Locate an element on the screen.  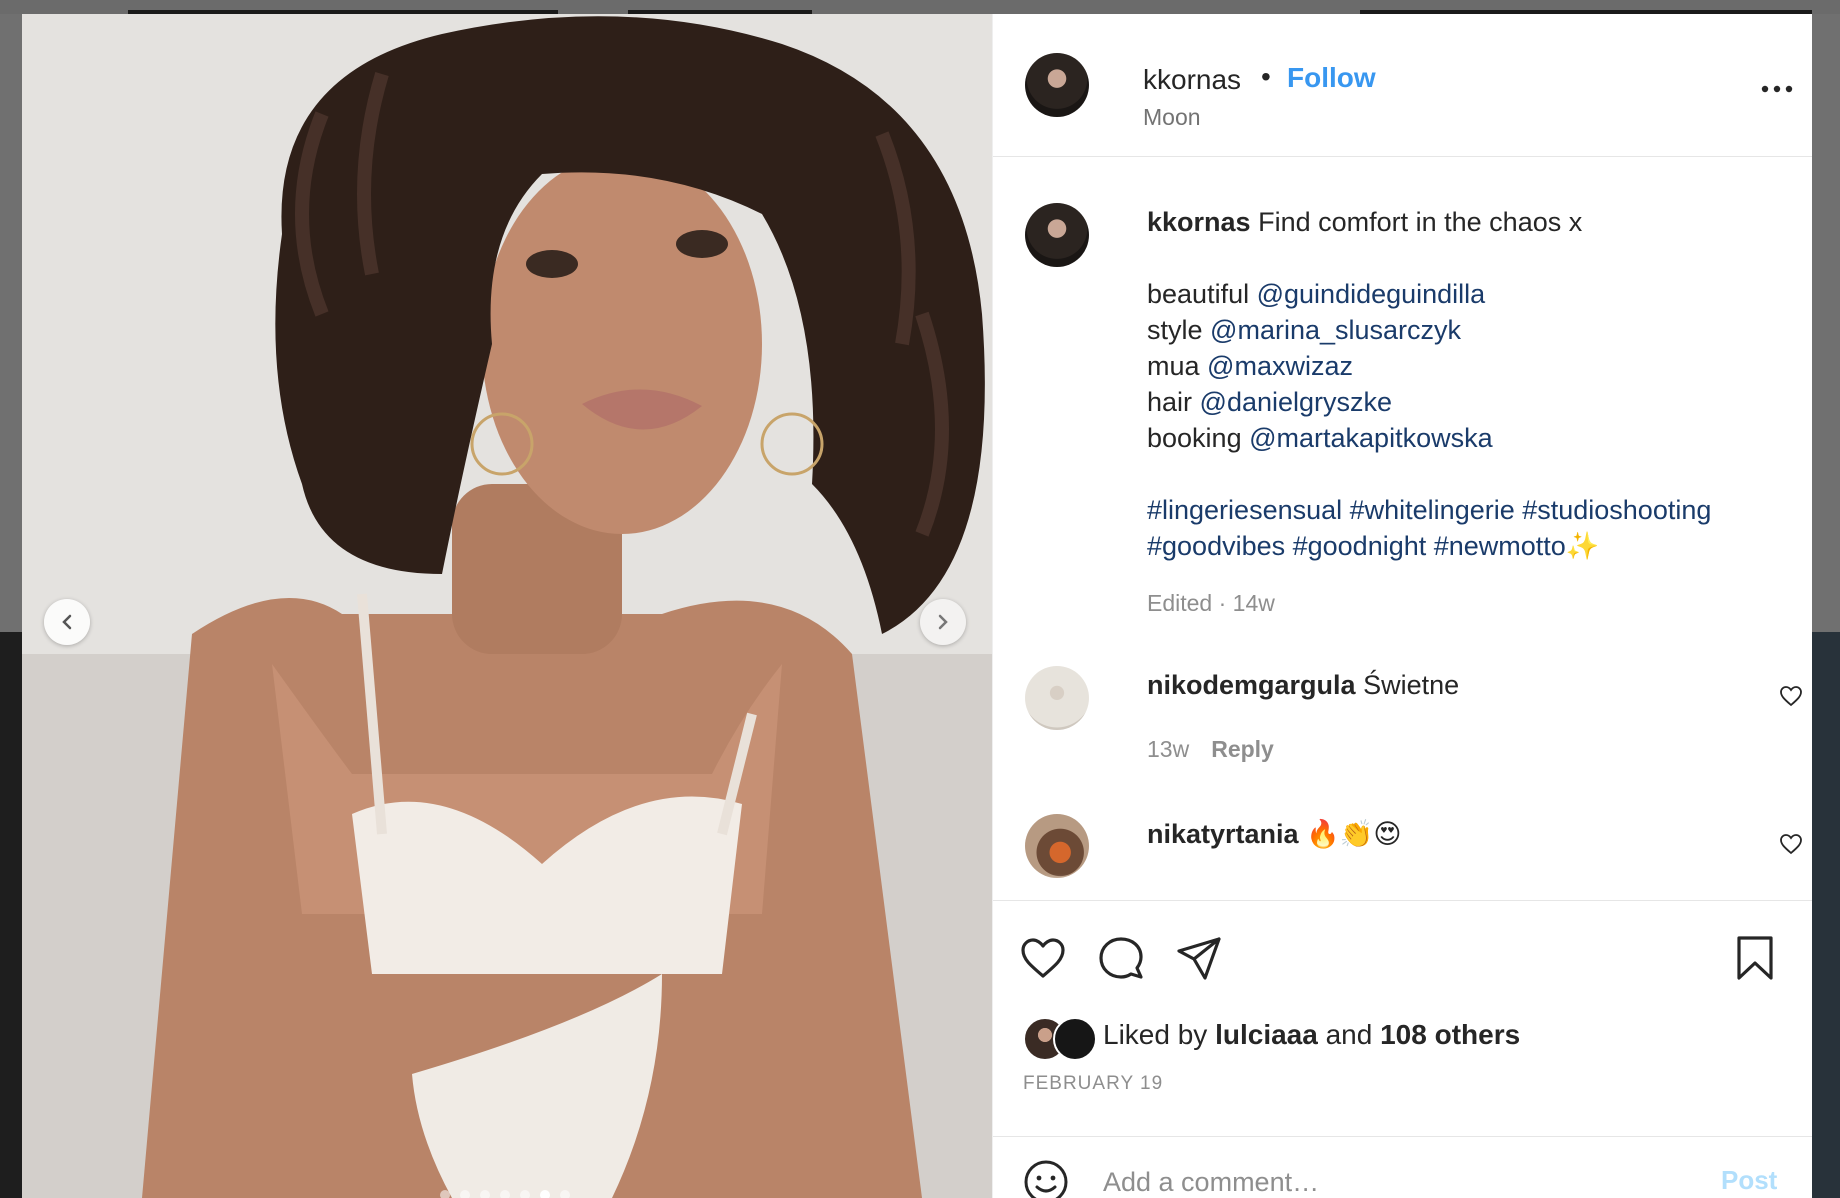
comment-text: nikodemgargula Świetne is located at coordinates (1303, 685).